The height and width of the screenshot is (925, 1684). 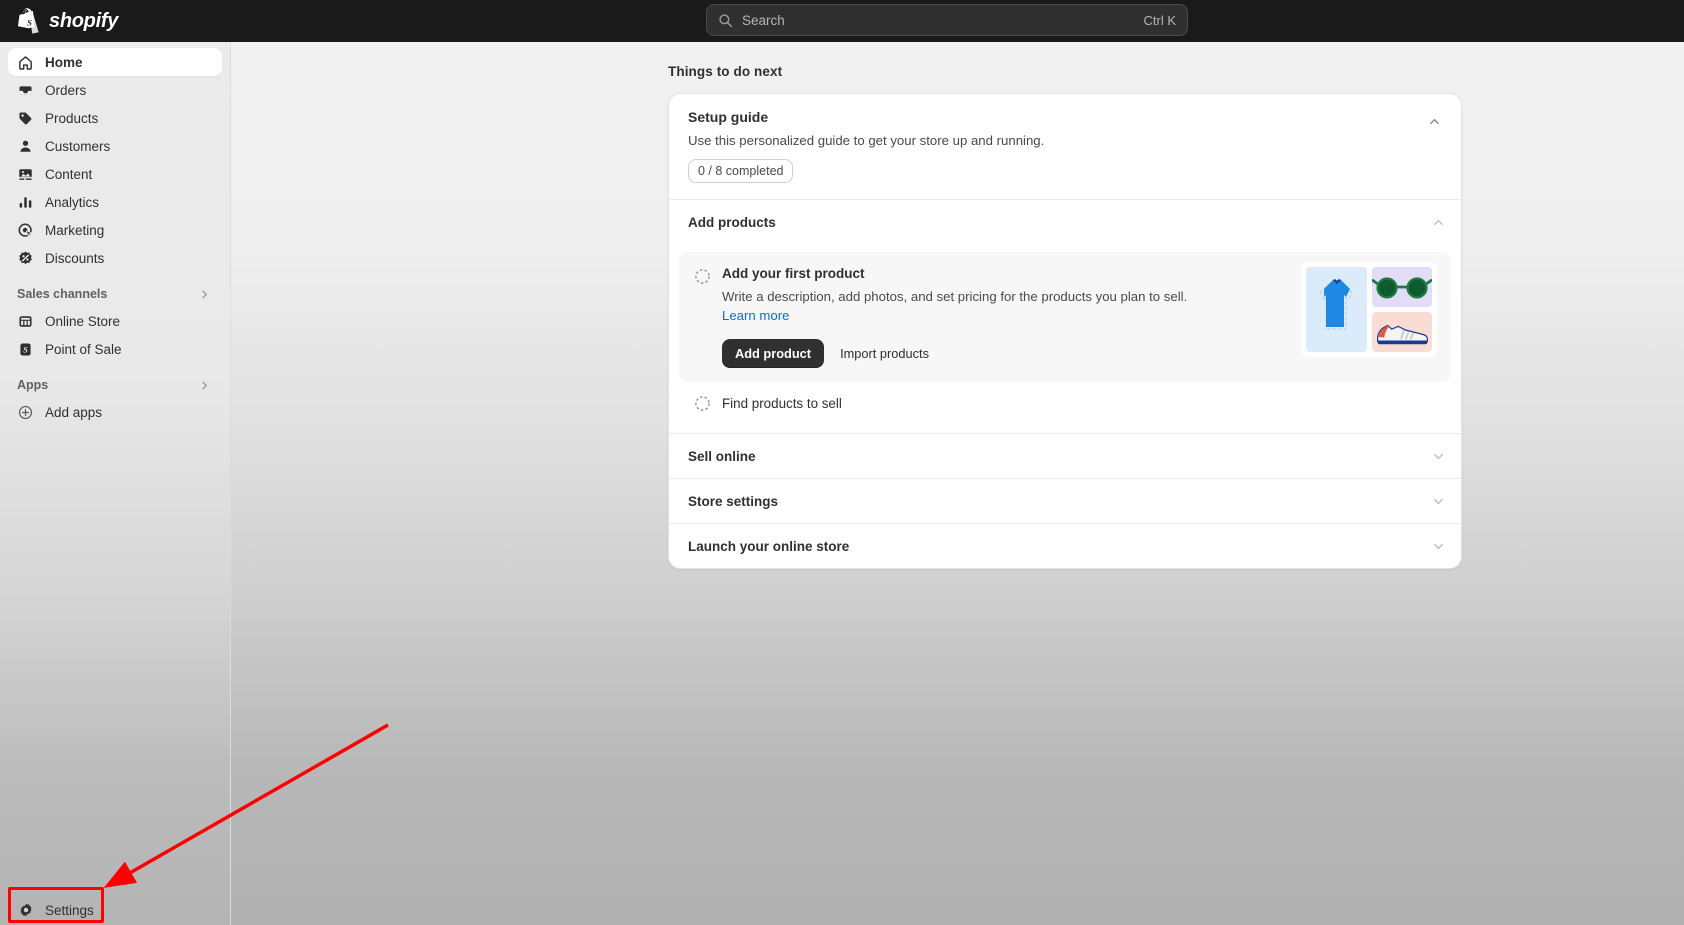 What do you see at coordinates (725, 71) in the screenshot?
I see `page-title: Things to do next` at bounding box center [725, 71].